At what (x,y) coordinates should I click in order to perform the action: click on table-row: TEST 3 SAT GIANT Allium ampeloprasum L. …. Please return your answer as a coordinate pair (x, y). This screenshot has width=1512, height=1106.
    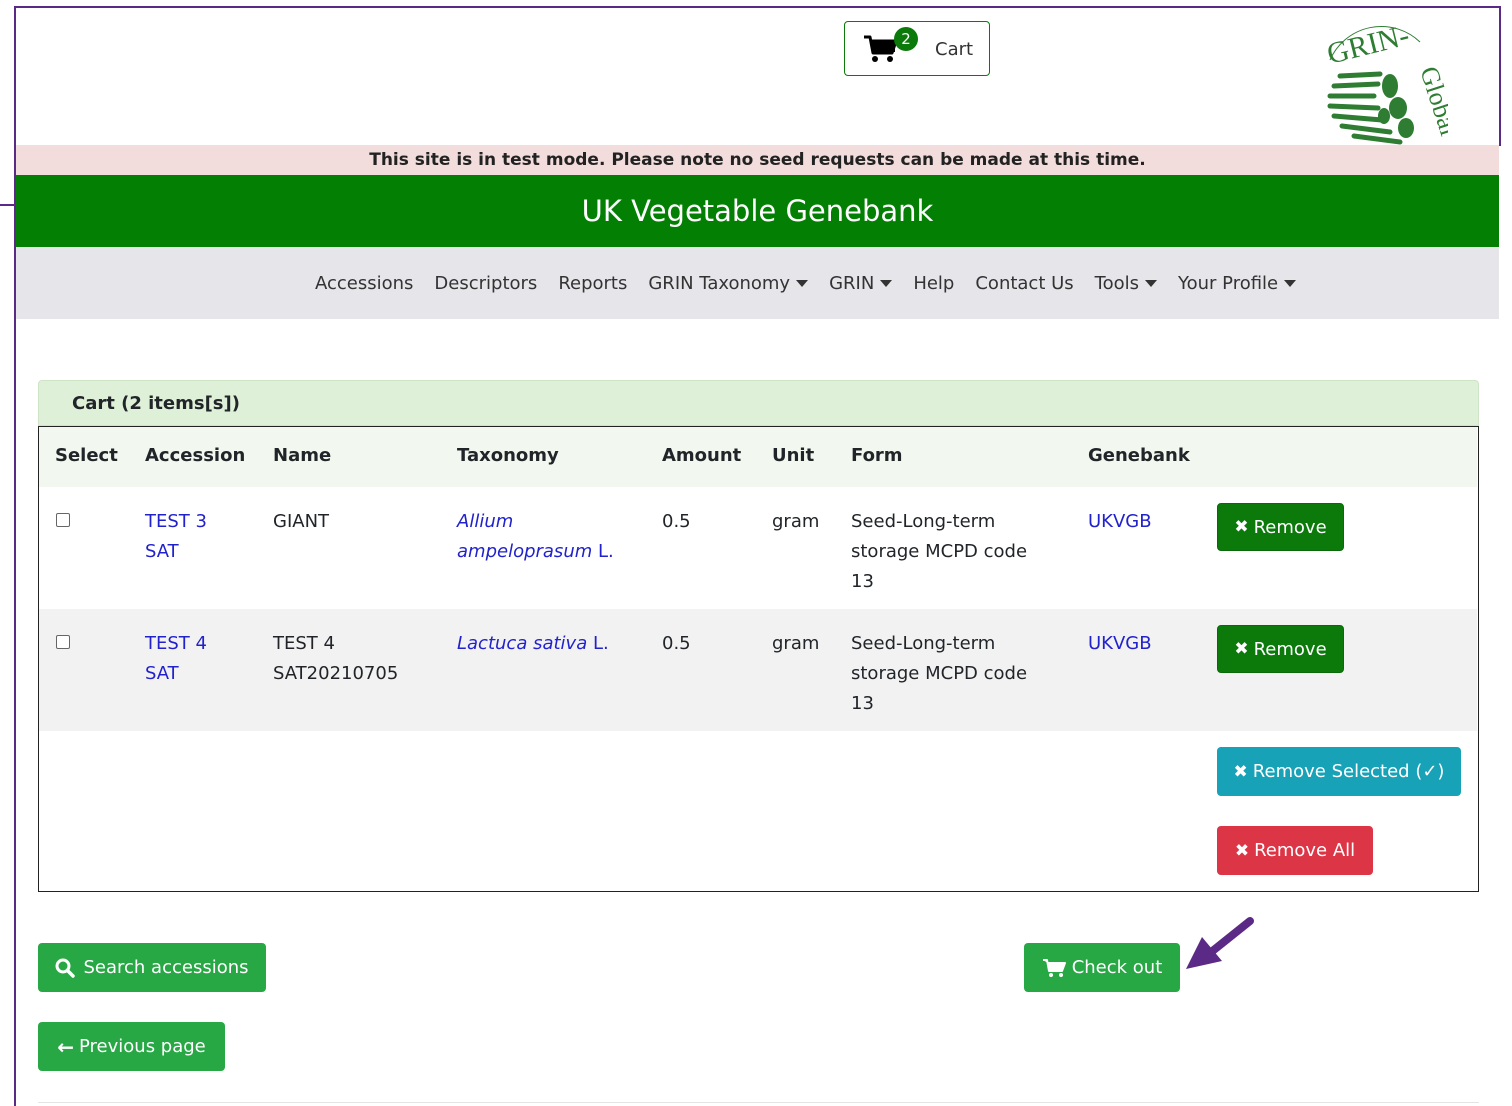
    Looking at the image, I should click on (758, 548).